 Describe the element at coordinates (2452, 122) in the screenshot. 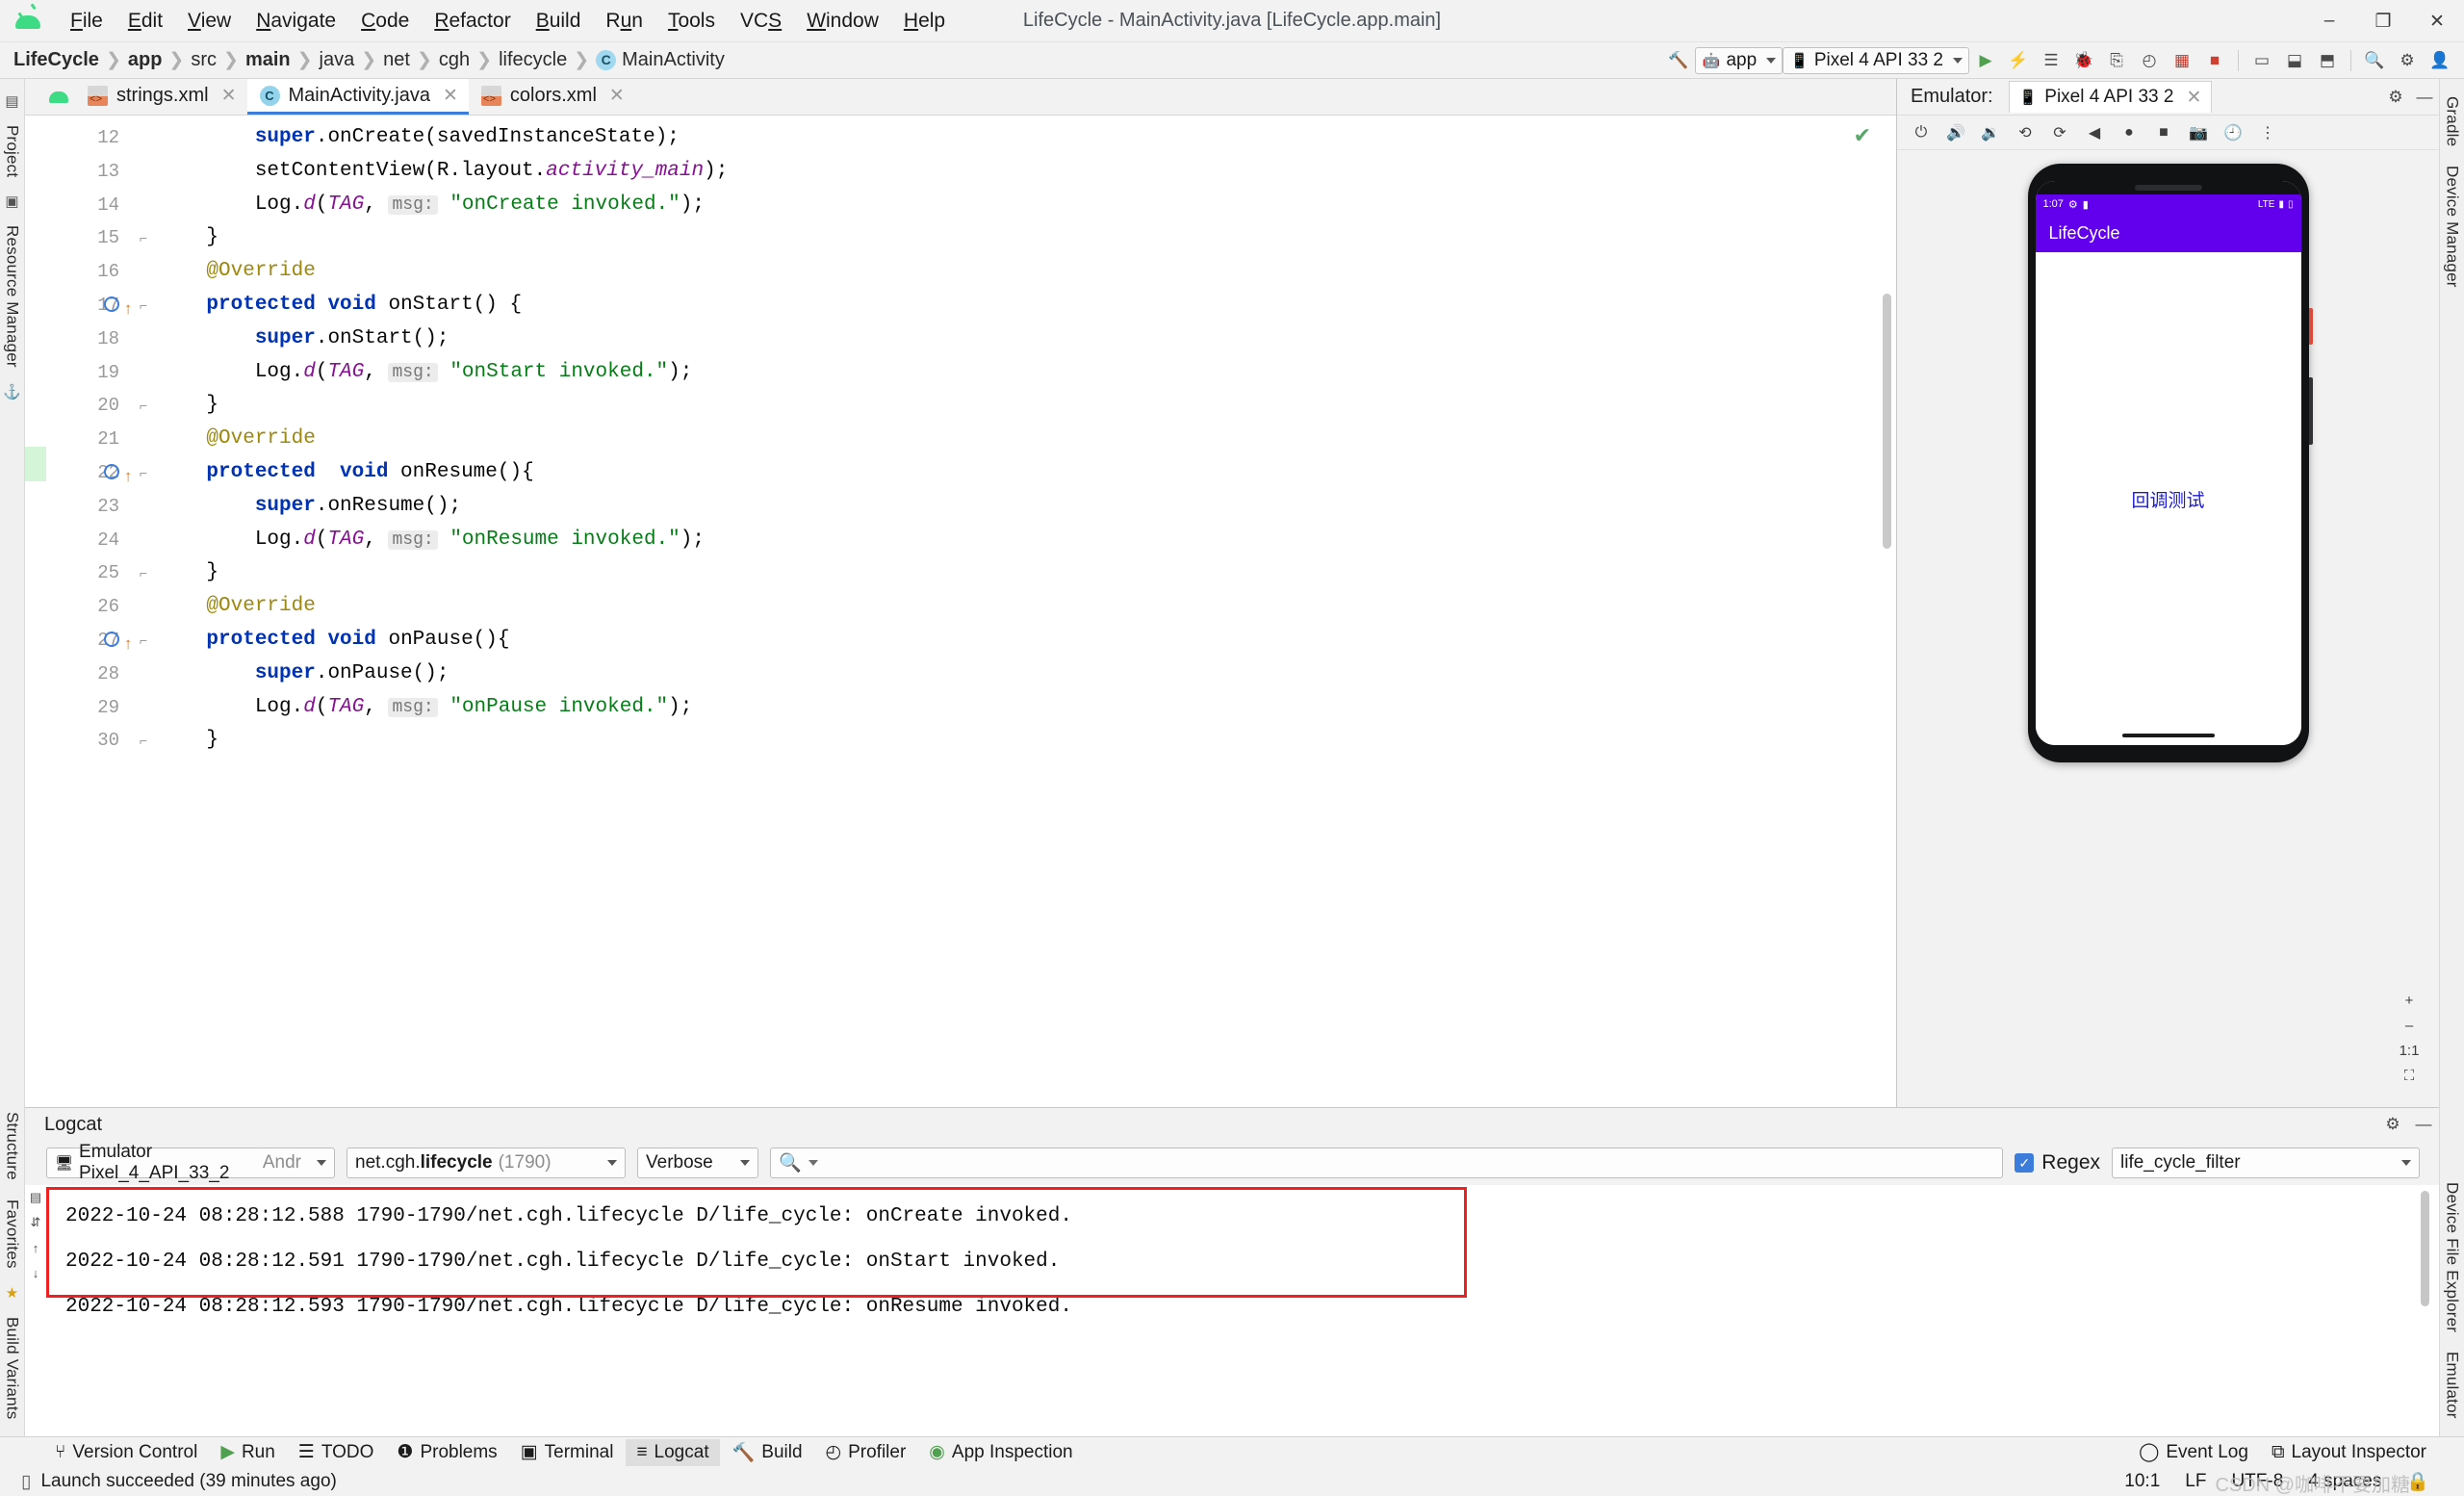

I see `sidebar-item-gradle: Gradle` at that location.